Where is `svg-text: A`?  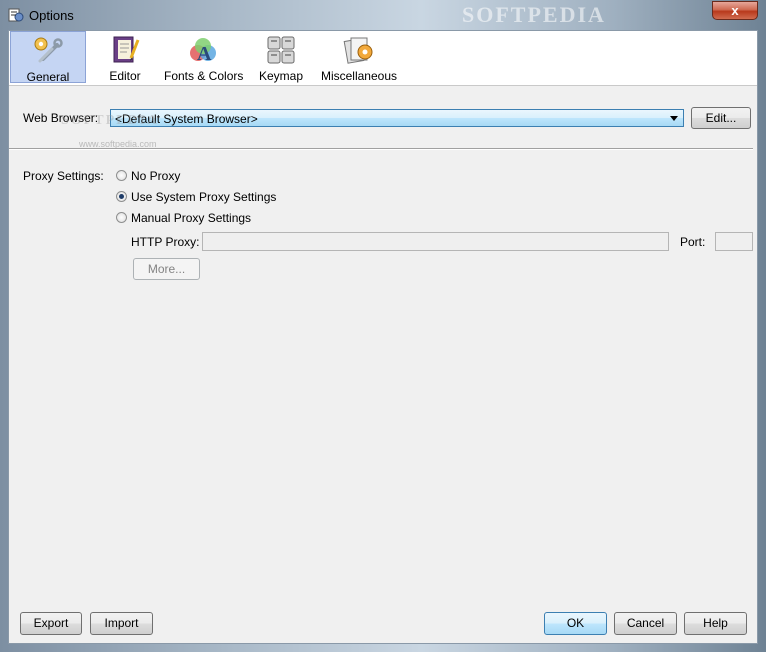
svg-text: A is located at coordinates (204, 54).